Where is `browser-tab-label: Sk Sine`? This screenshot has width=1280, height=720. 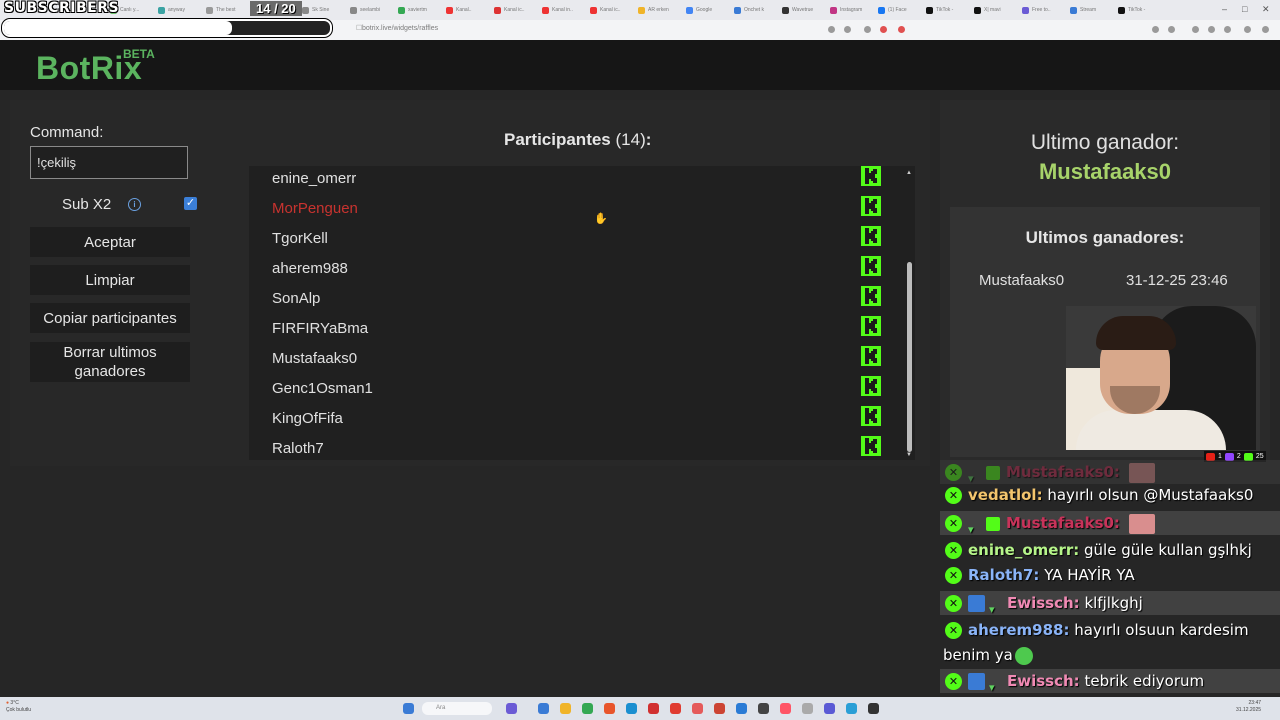 browser-tab-label: Sk Sine is located at coordinates (321, 10).